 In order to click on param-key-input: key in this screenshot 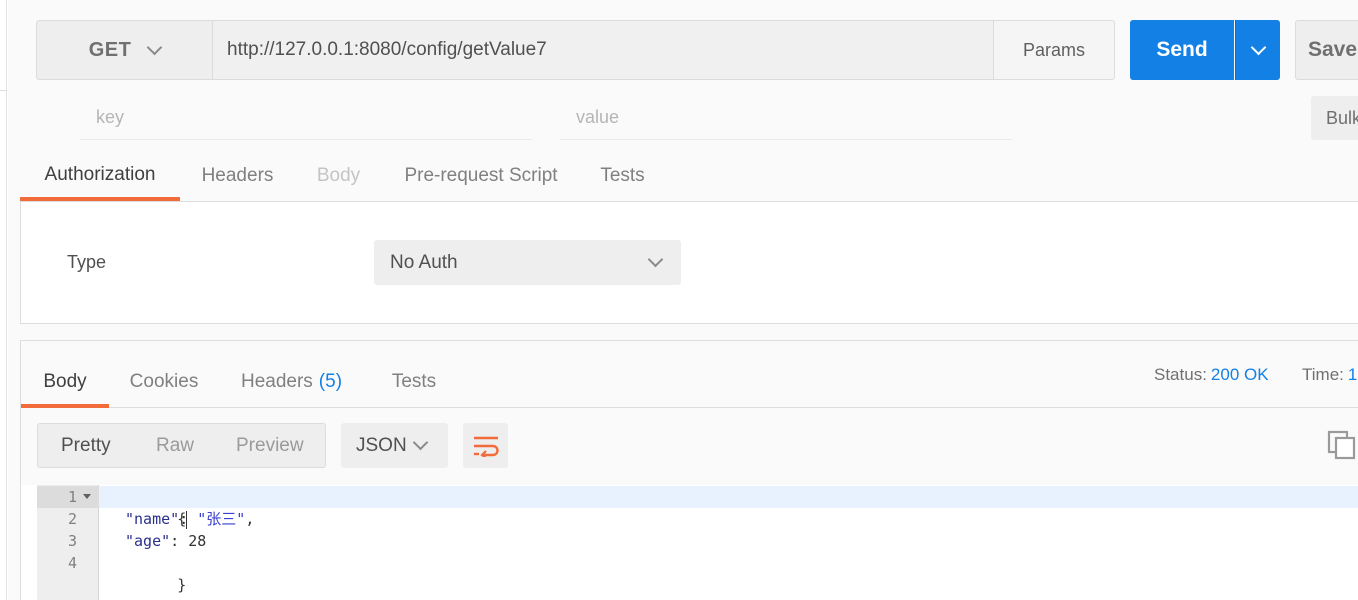, I will do `click(306, 118)`.